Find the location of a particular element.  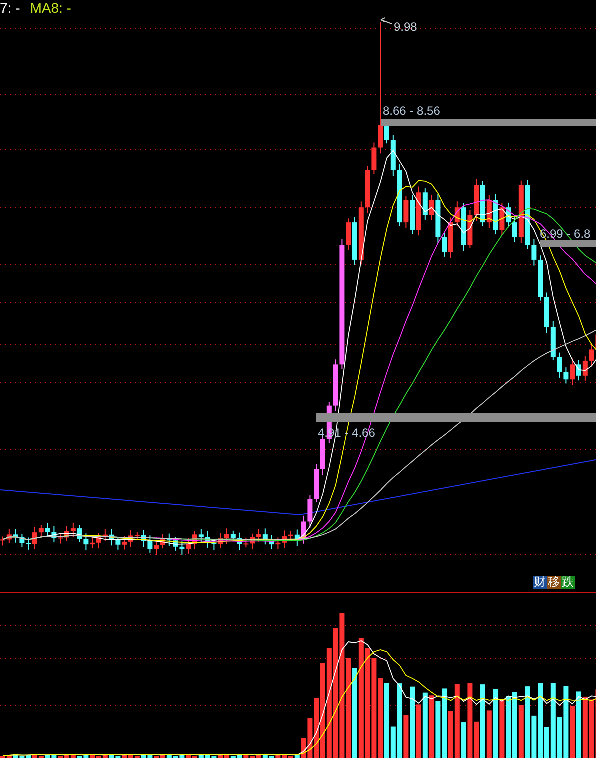

price-label: 8.66 - 8.56 is located at coordinates (411, 111).